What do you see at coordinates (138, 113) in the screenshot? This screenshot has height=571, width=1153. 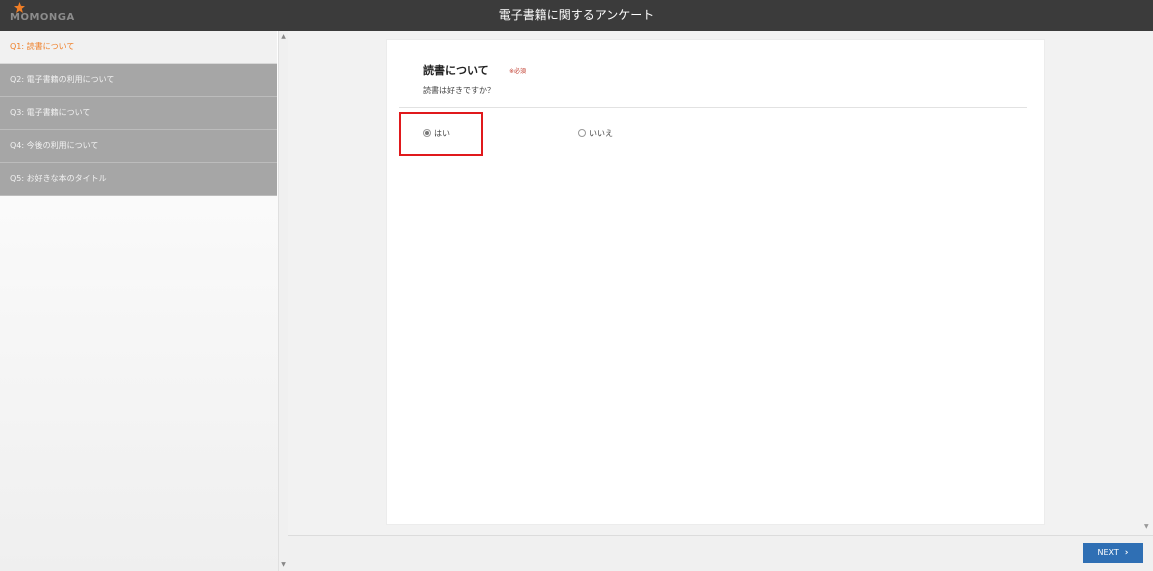 I see `sidebar-item-q3: Q3: 電子書籍について` at bounding box center [138, 113].